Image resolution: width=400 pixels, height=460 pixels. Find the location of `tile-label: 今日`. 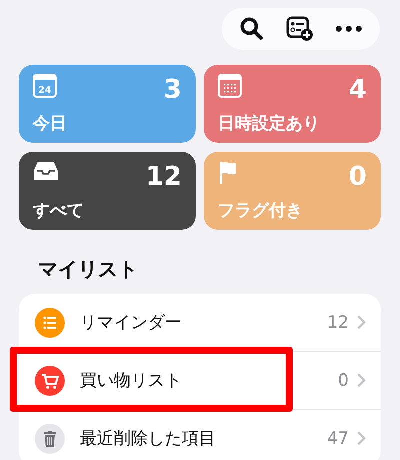

tile-label: 今日 is located at coordinates (50, 124).